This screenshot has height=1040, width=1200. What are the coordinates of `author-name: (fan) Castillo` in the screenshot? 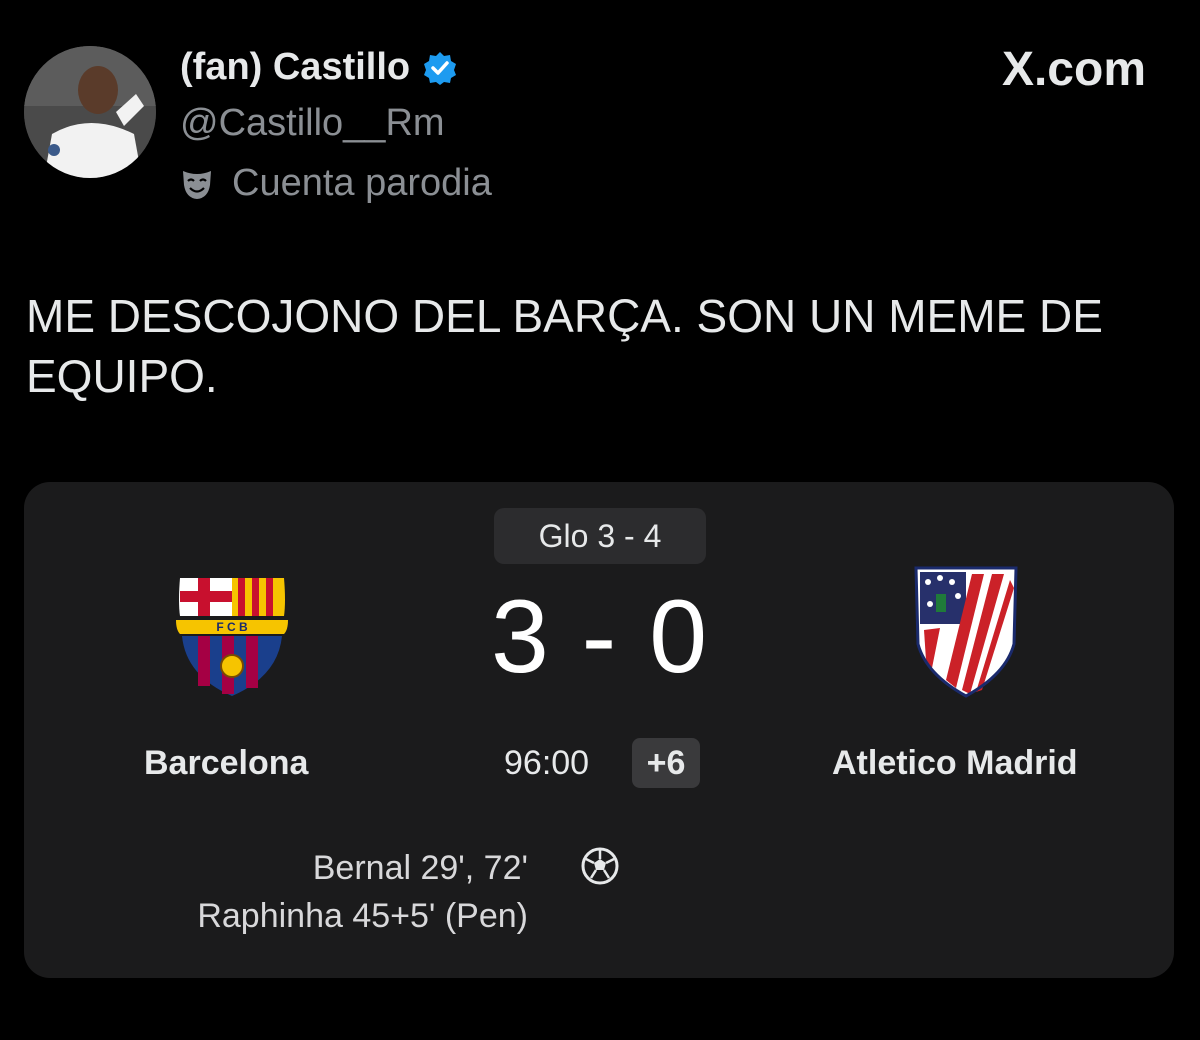 It's located at (319, 67).